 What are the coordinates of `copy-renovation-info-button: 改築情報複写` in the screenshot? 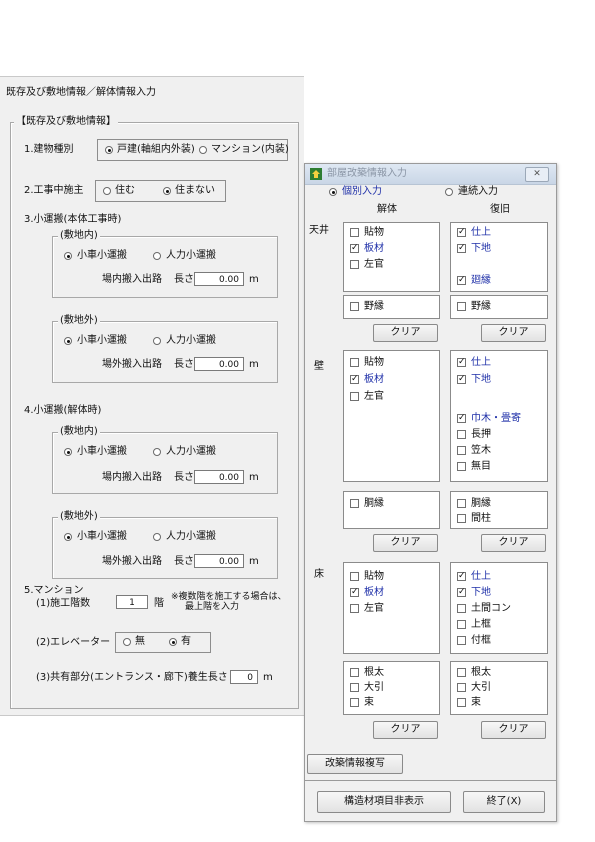 It's located at (355, 764).